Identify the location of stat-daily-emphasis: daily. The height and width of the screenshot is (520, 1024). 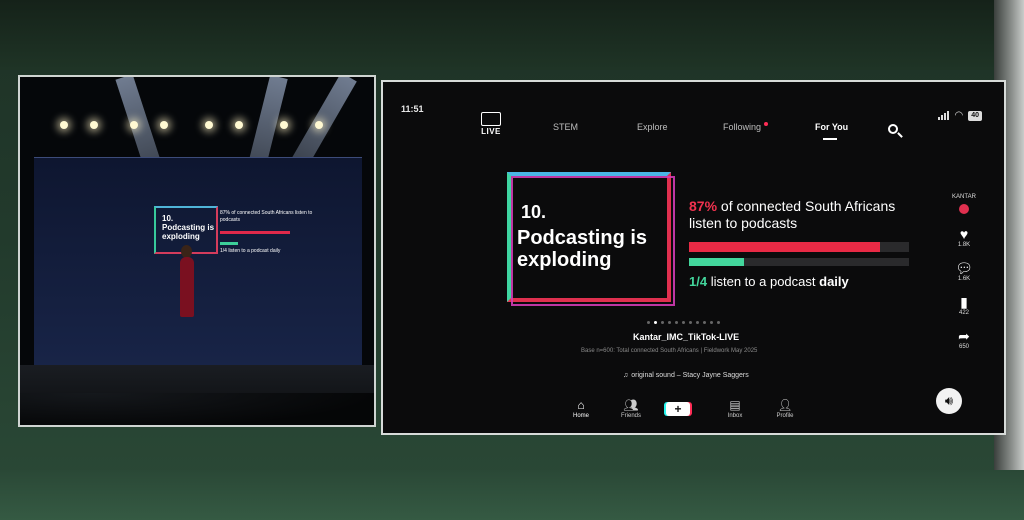
(834, 281).